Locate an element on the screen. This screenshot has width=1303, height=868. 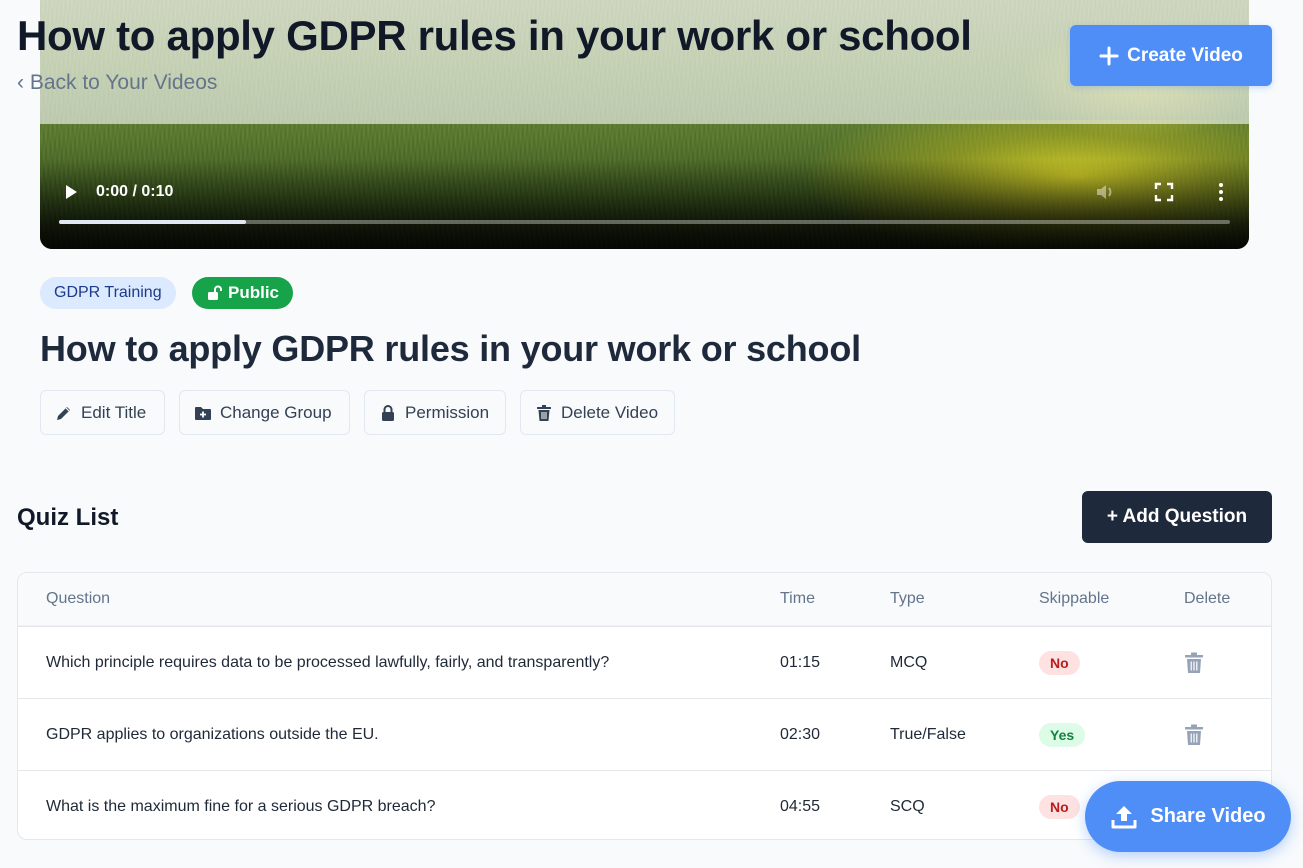
more-options-icon is located at coordinates (1221, 192).